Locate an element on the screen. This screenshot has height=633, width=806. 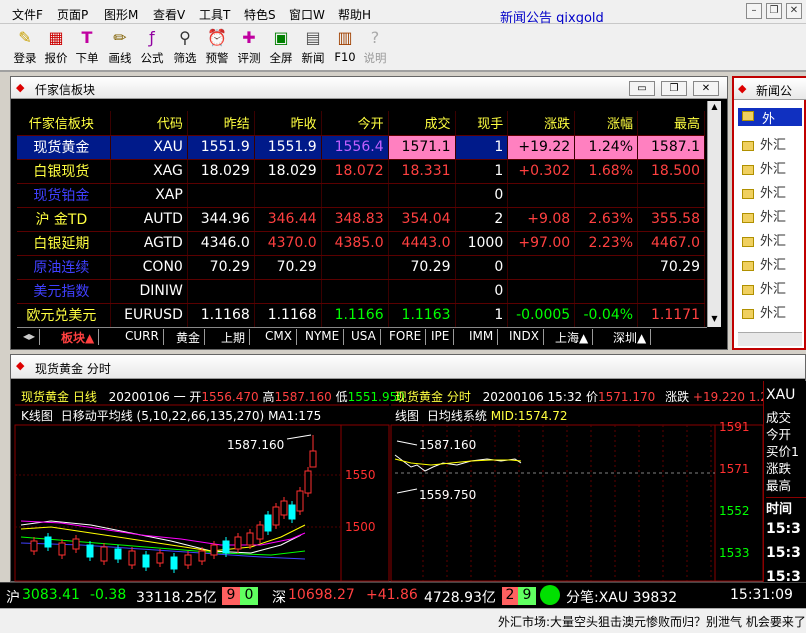
quote-window-titlebar: ◆ 仟家信板块 ▭ ❐ ✕ is located at coordinates (369, 88).